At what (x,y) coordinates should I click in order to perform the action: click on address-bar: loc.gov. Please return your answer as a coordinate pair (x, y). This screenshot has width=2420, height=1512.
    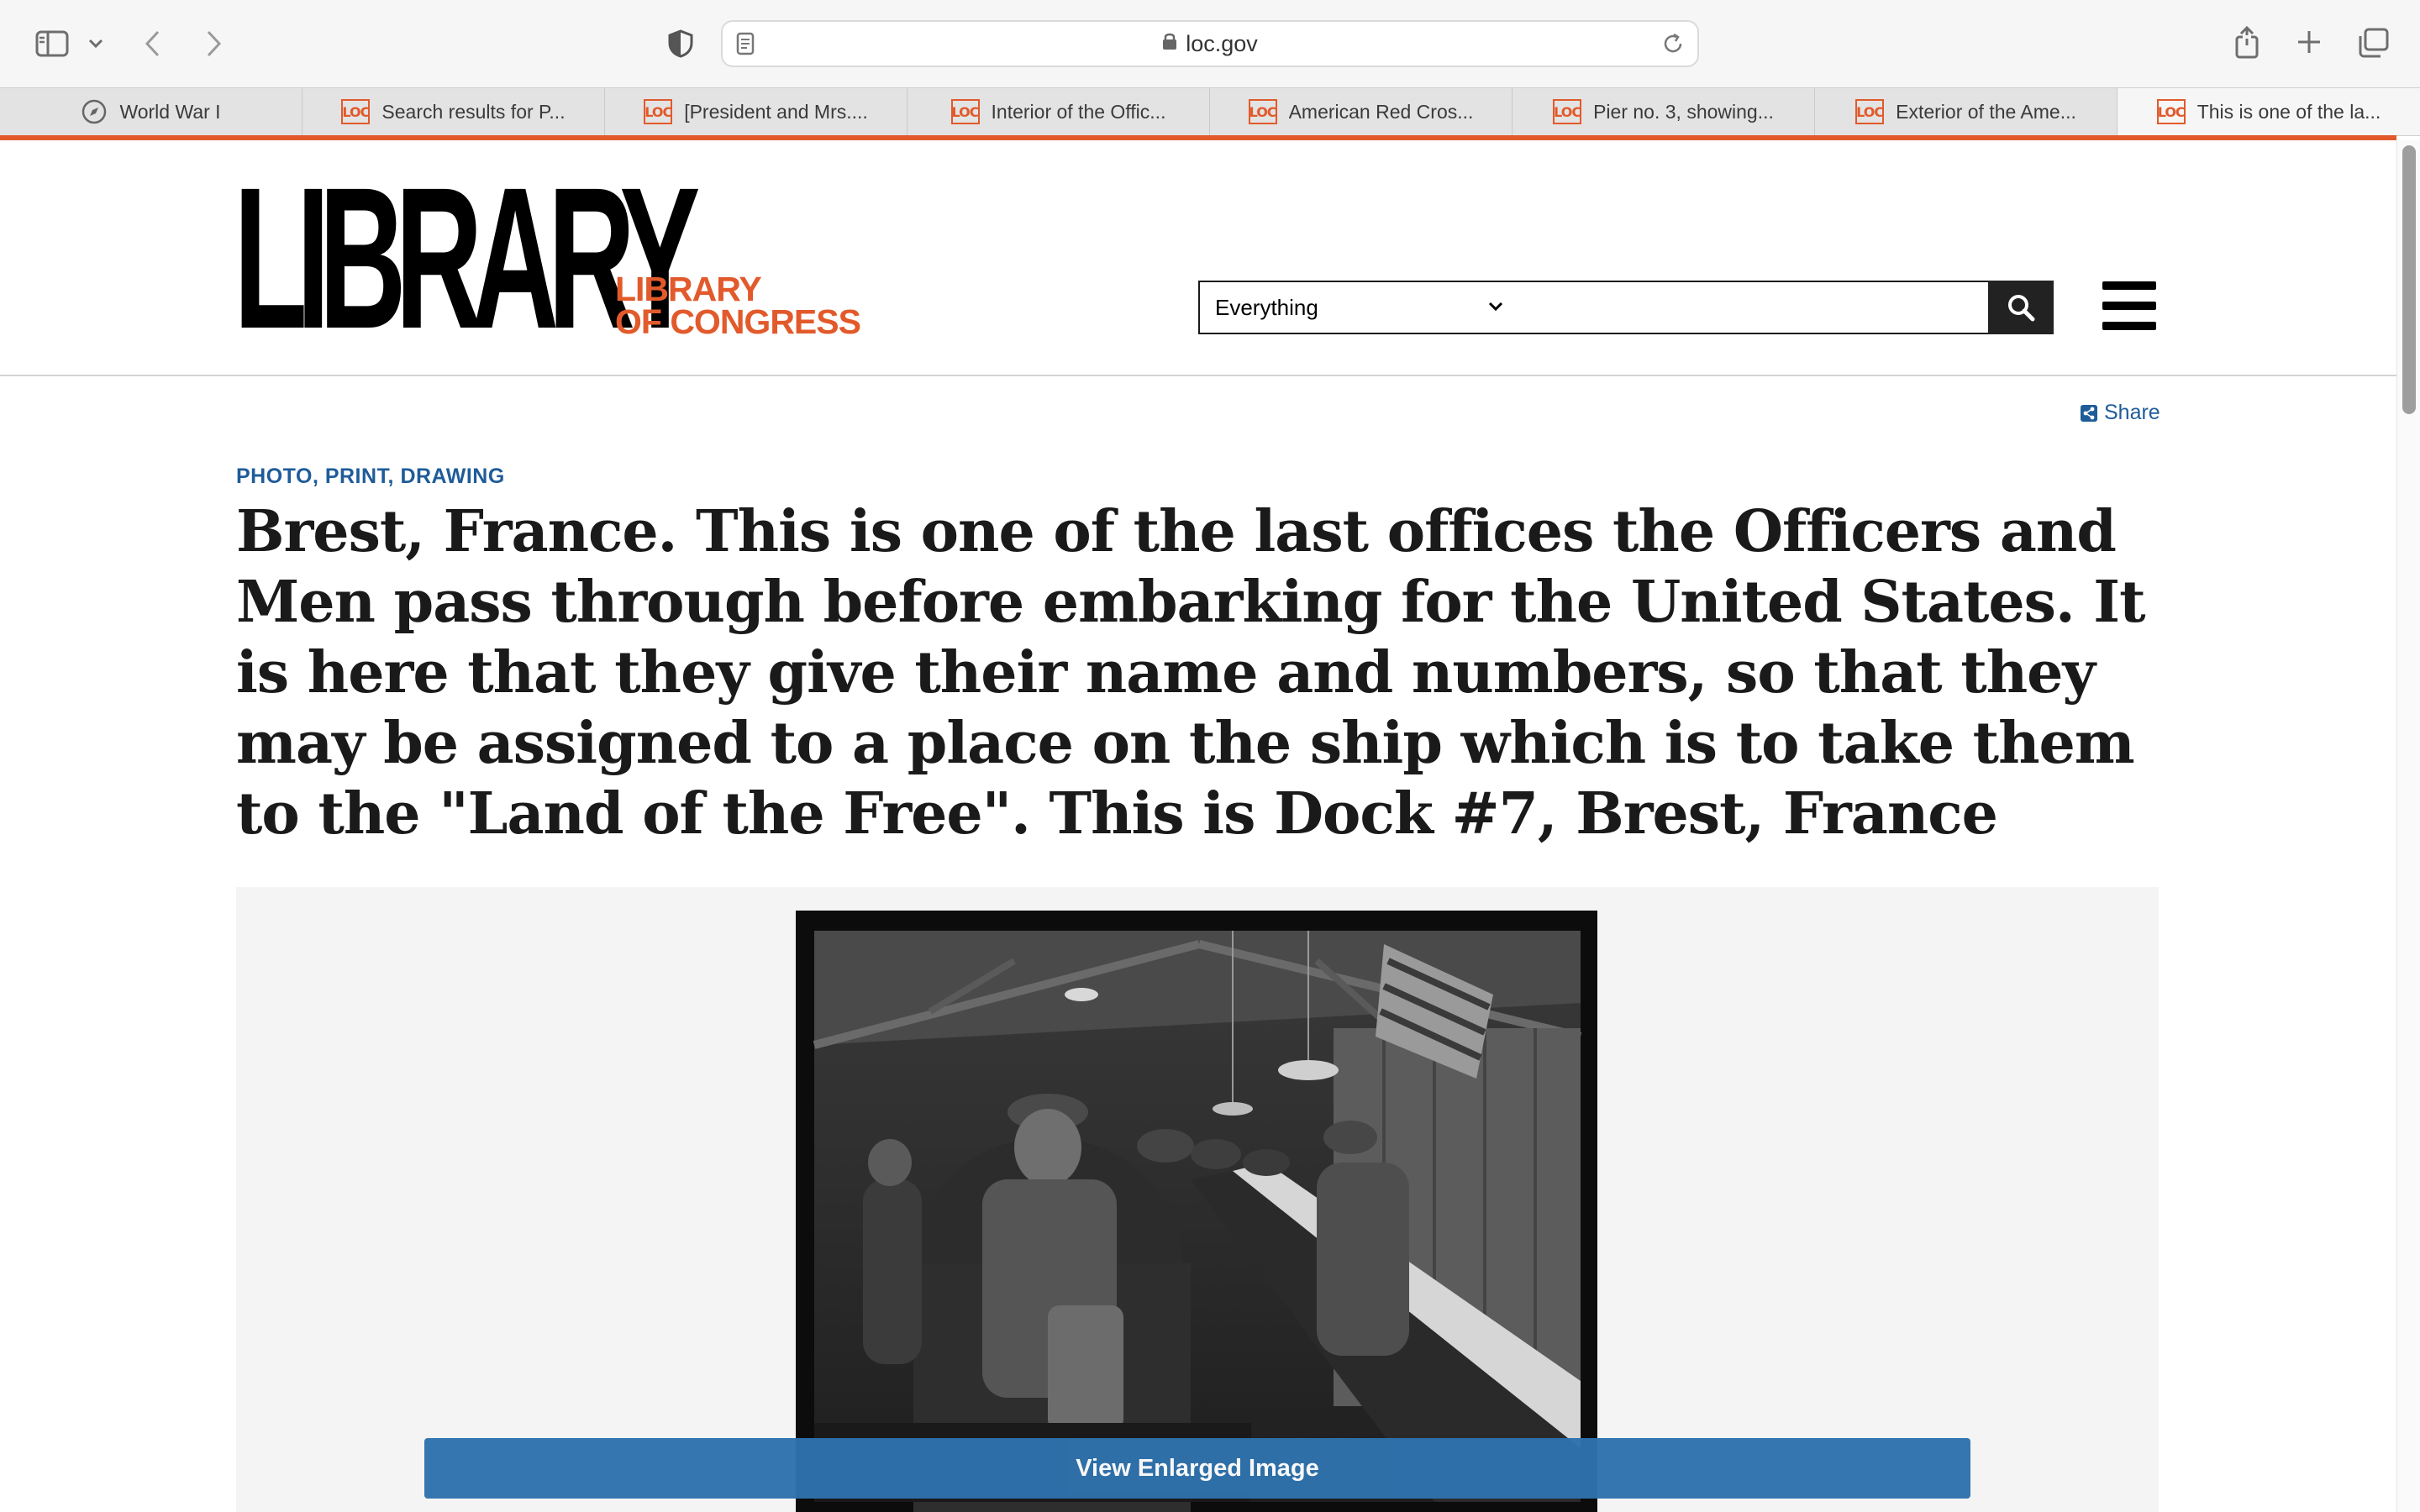
    Looking at the image, I should click on (1210, 43).